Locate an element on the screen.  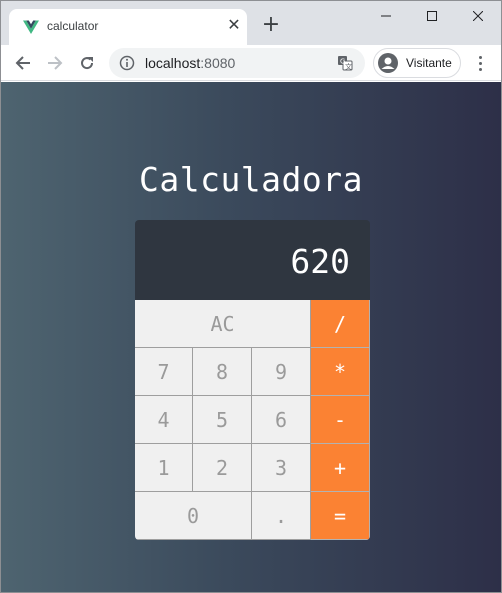
profile-button: Visitante is located at coordinates (417, 63).